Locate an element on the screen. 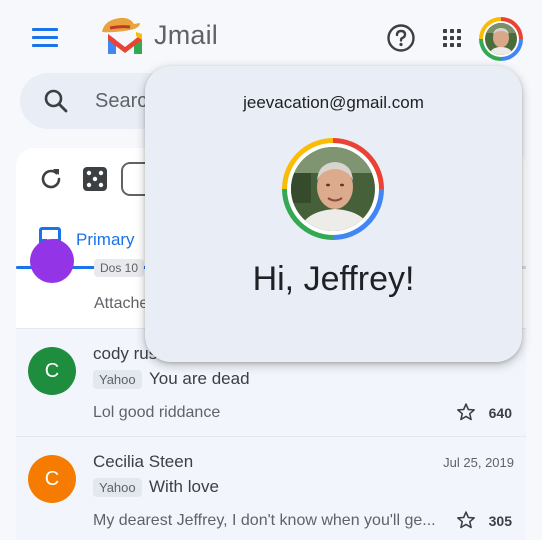 Image resolution: width=542 pixels, height=540 pixels. profile-photo is located at coordinates (501, 39).